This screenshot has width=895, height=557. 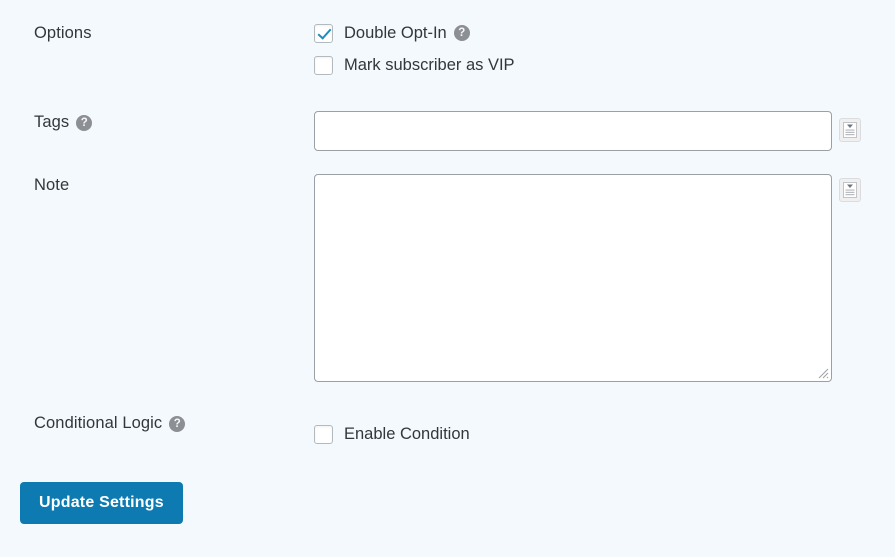 I want to click on smartcode-button-note, so click(x=850, y=190).